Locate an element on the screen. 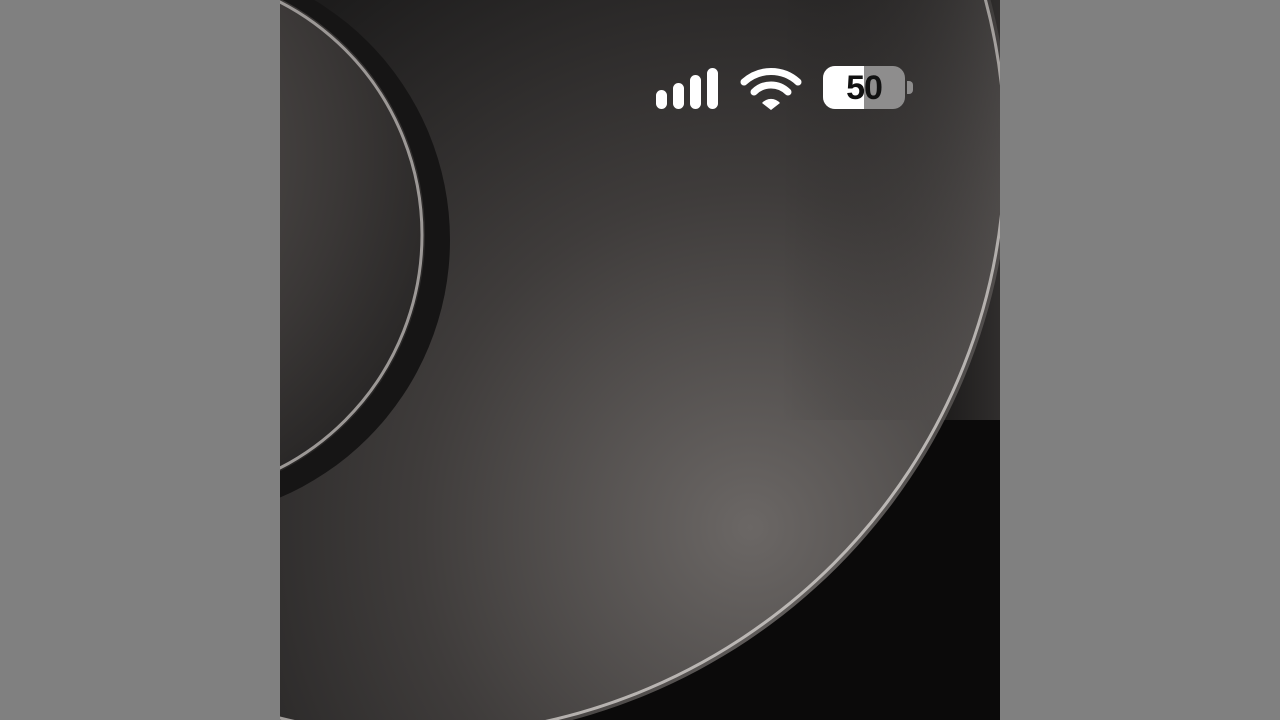 This screenshot has width=1280, height=720. battery-level-text: 50 is located at coordinates (864, 88).